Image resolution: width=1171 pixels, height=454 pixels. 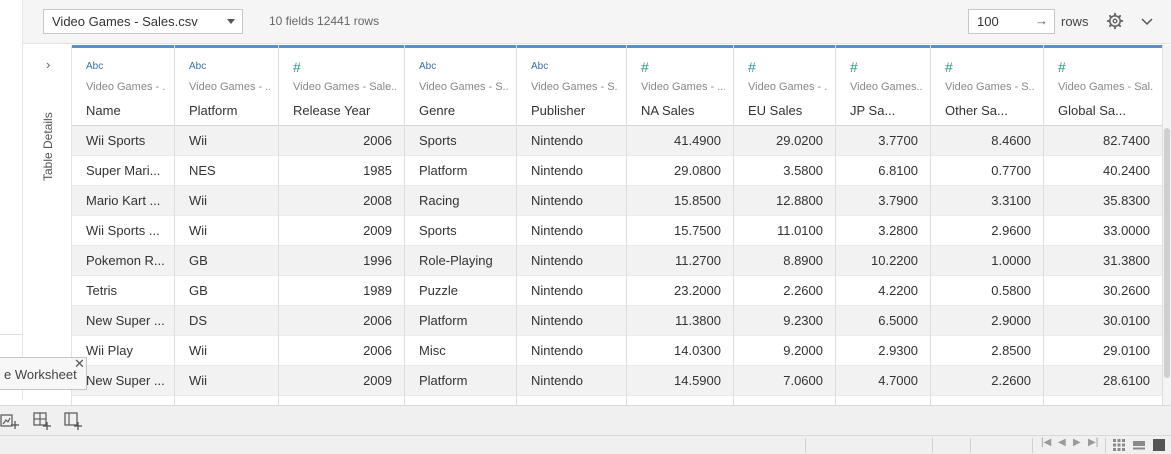 I want to click on table-cell: Wii Play, so click(x=123, y=351).